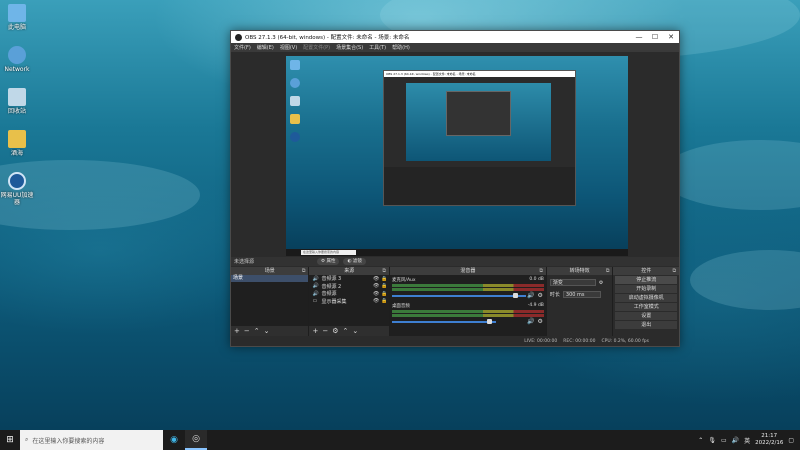 The width and height of the screenshot is (800, 450). Describe the element at coordinates (646, 307) in the screenshot. I see `studio-mode-button: 工作室模式` at that location.